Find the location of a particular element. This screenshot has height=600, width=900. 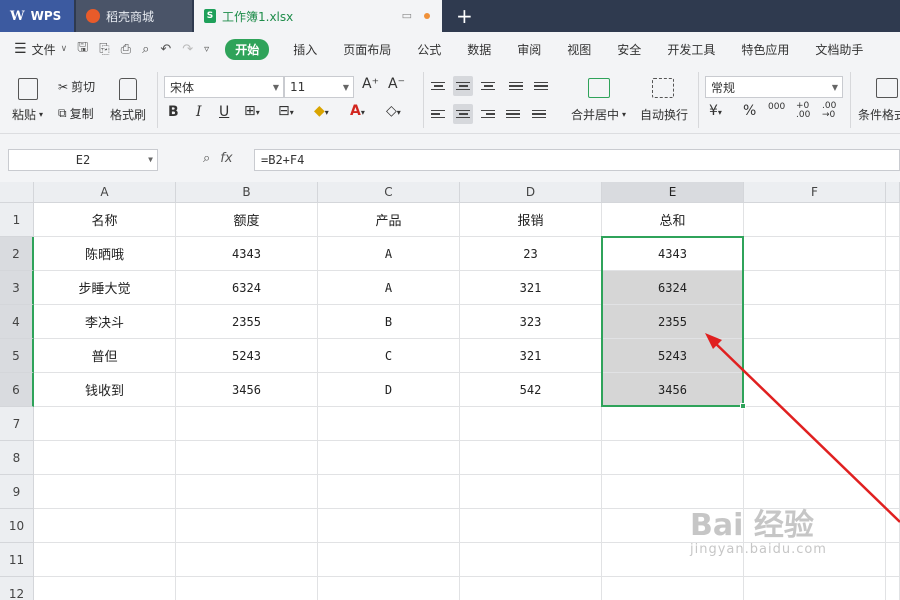

annotation-arrow is located at coordinates (802, 428).